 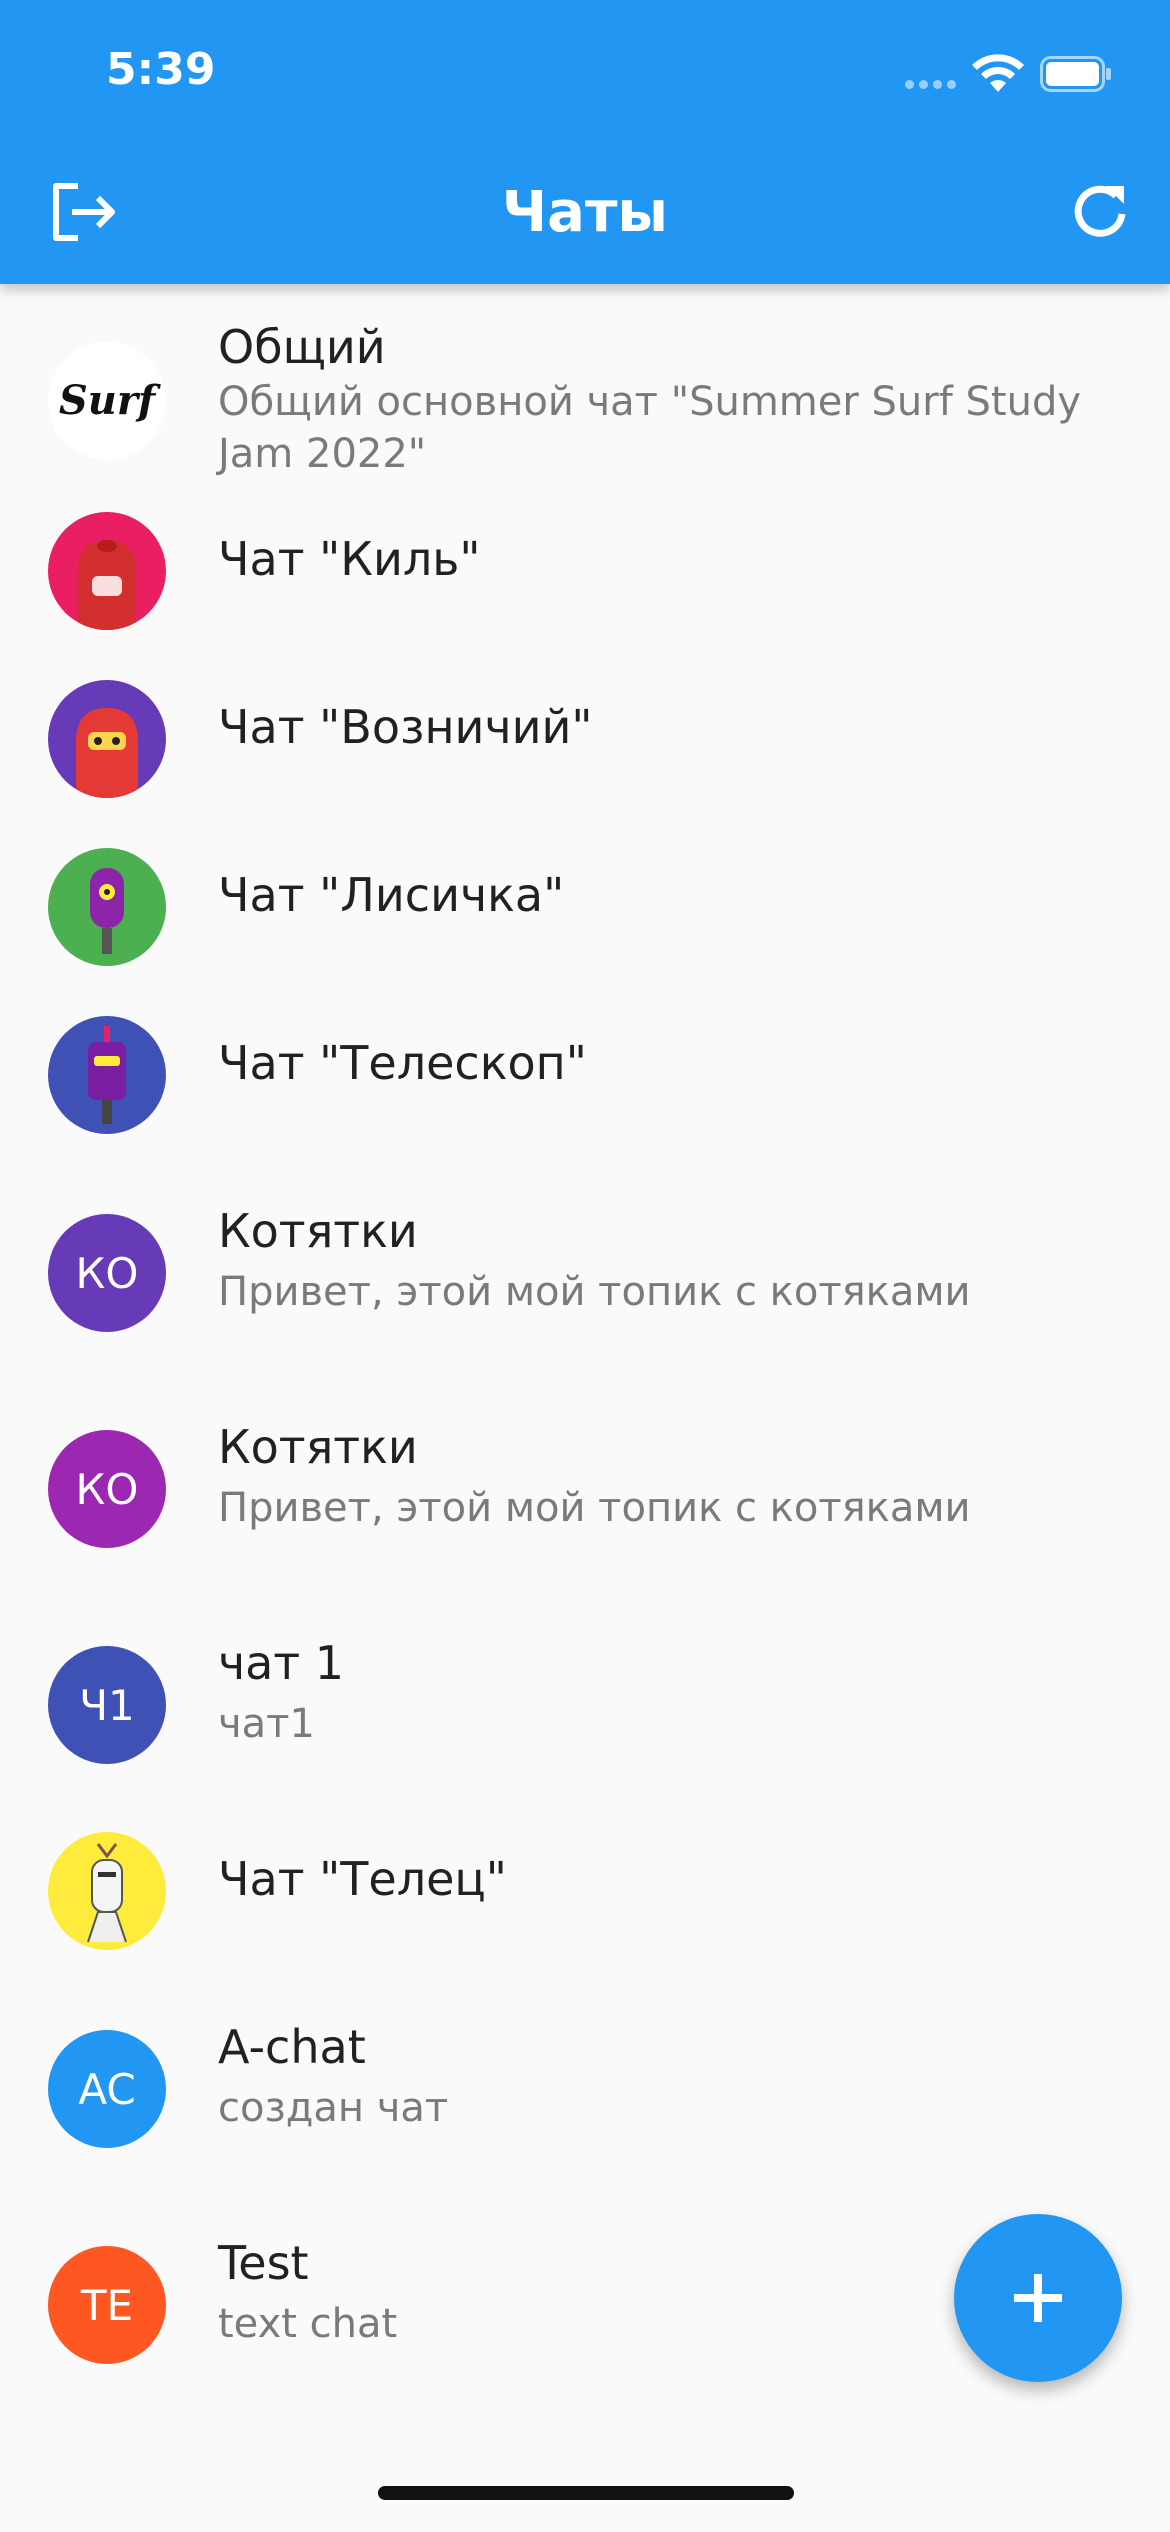 What do you see at coordinates (333, 2108) in the screenshot?
I see `chat-subtitle: создан чат` at bounding box center [333, 2108].